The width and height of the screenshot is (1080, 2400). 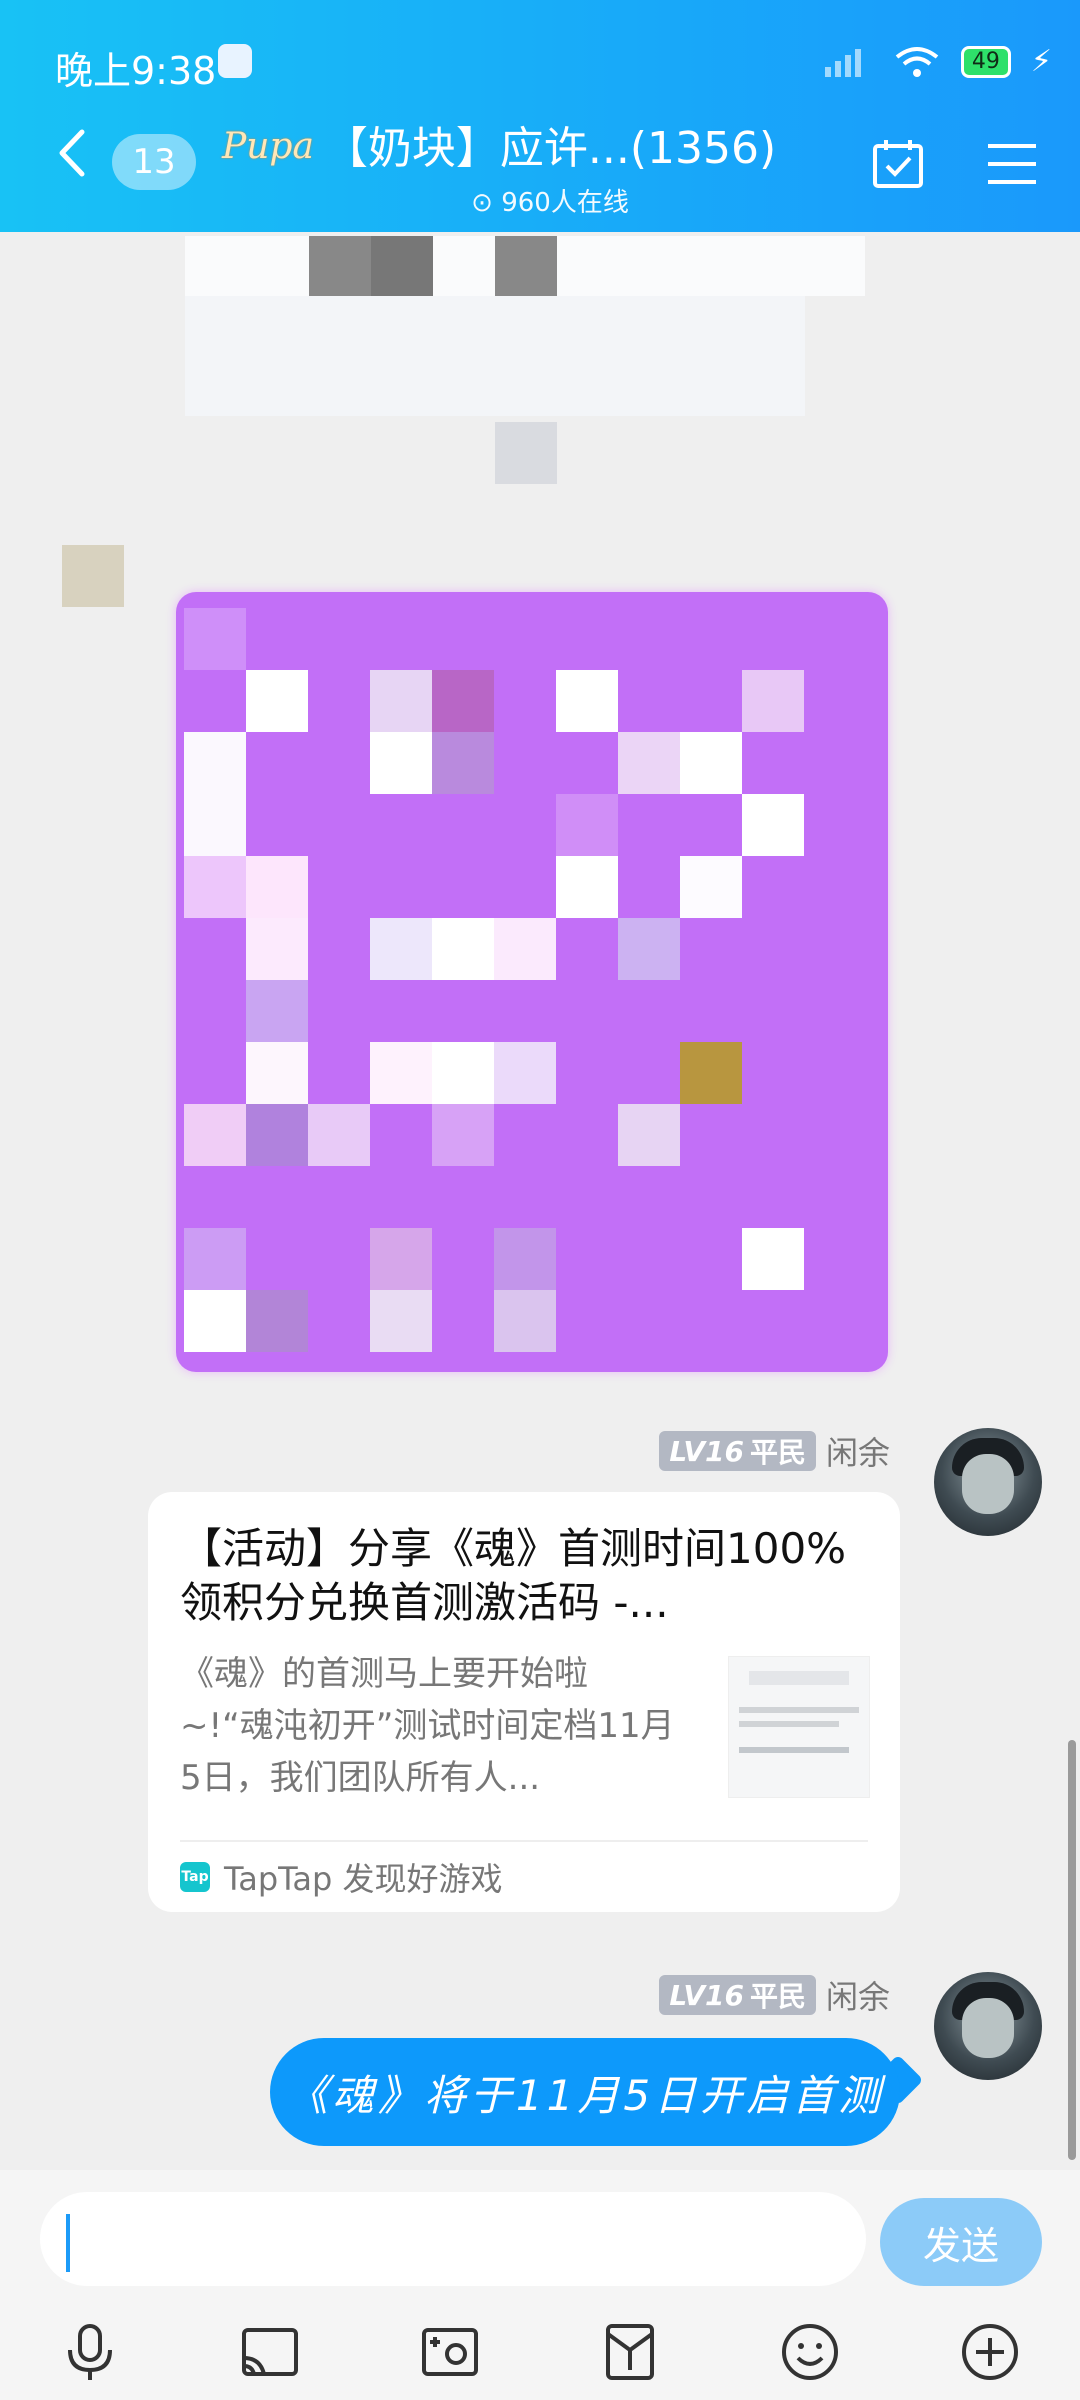 What do you see at coordinates (1012, 164) in the screenshot?
I see `menu-icon` at bounding box center [1012, 164].